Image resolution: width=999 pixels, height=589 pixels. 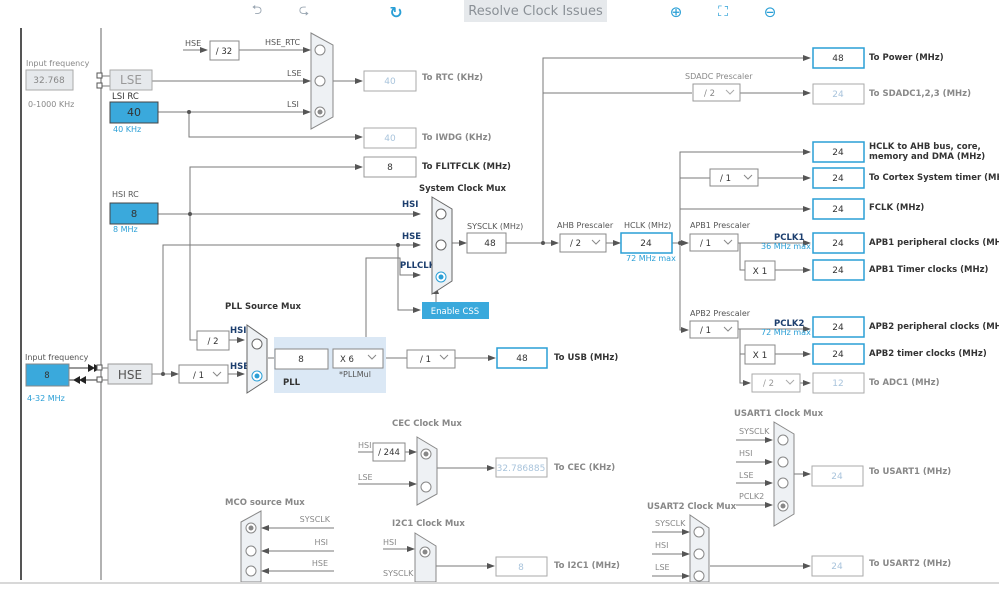 I want to click on power-output-label: To Power (MHz), so click(x=906, y=58).